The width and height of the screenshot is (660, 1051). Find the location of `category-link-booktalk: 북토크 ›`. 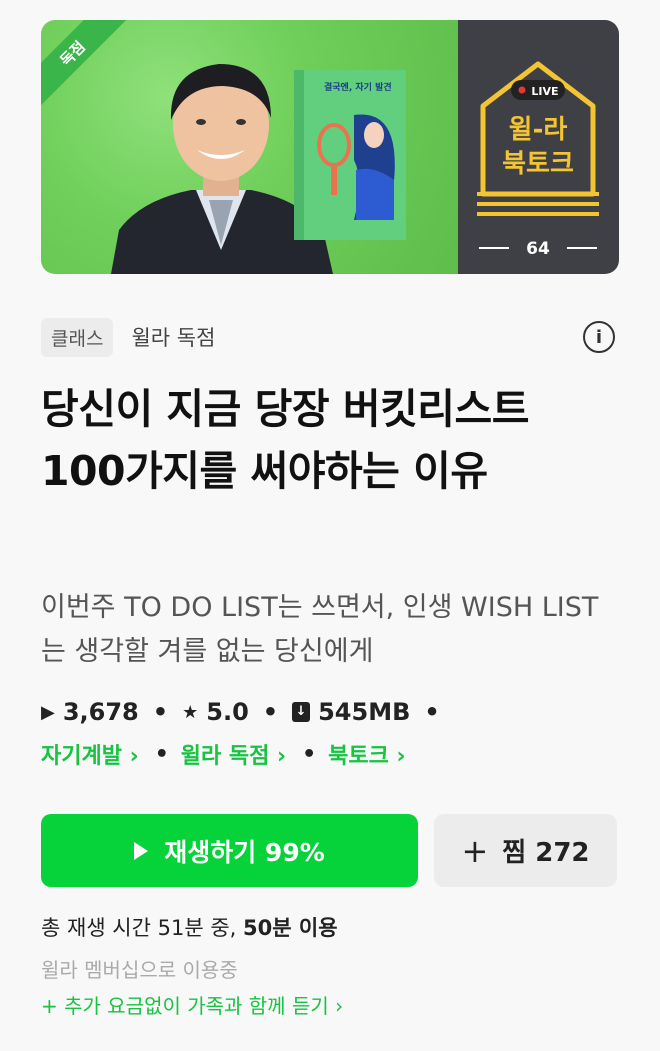

category-link-booktalk: 북토크 › is located at coordinates (366, 754).